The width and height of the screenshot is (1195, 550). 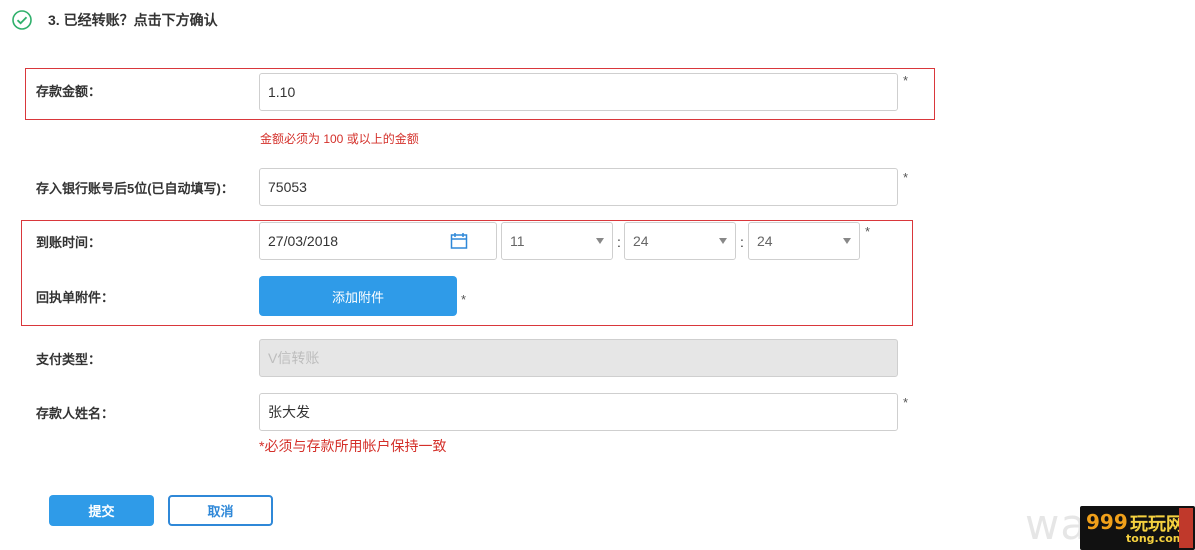 I want to click on second-value: 24, so click(x=765, y=241).